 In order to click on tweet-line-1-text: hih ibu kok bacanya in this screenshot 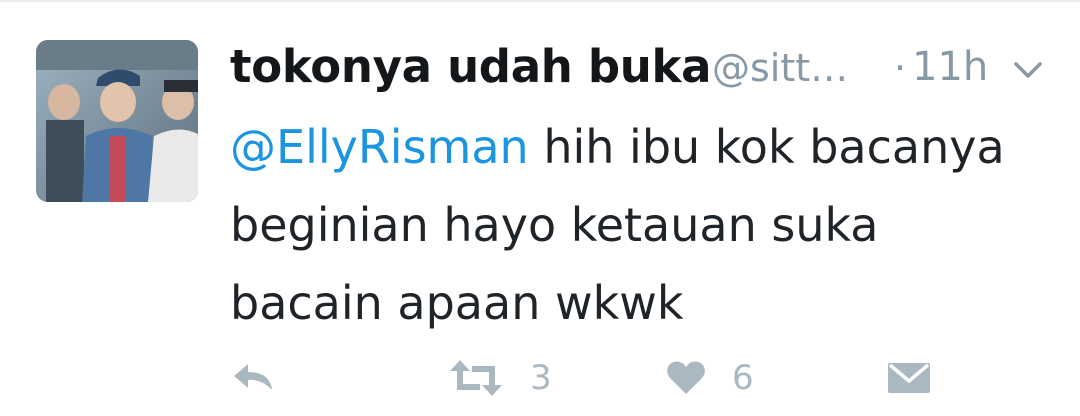, I will do `click(766, 147)`.